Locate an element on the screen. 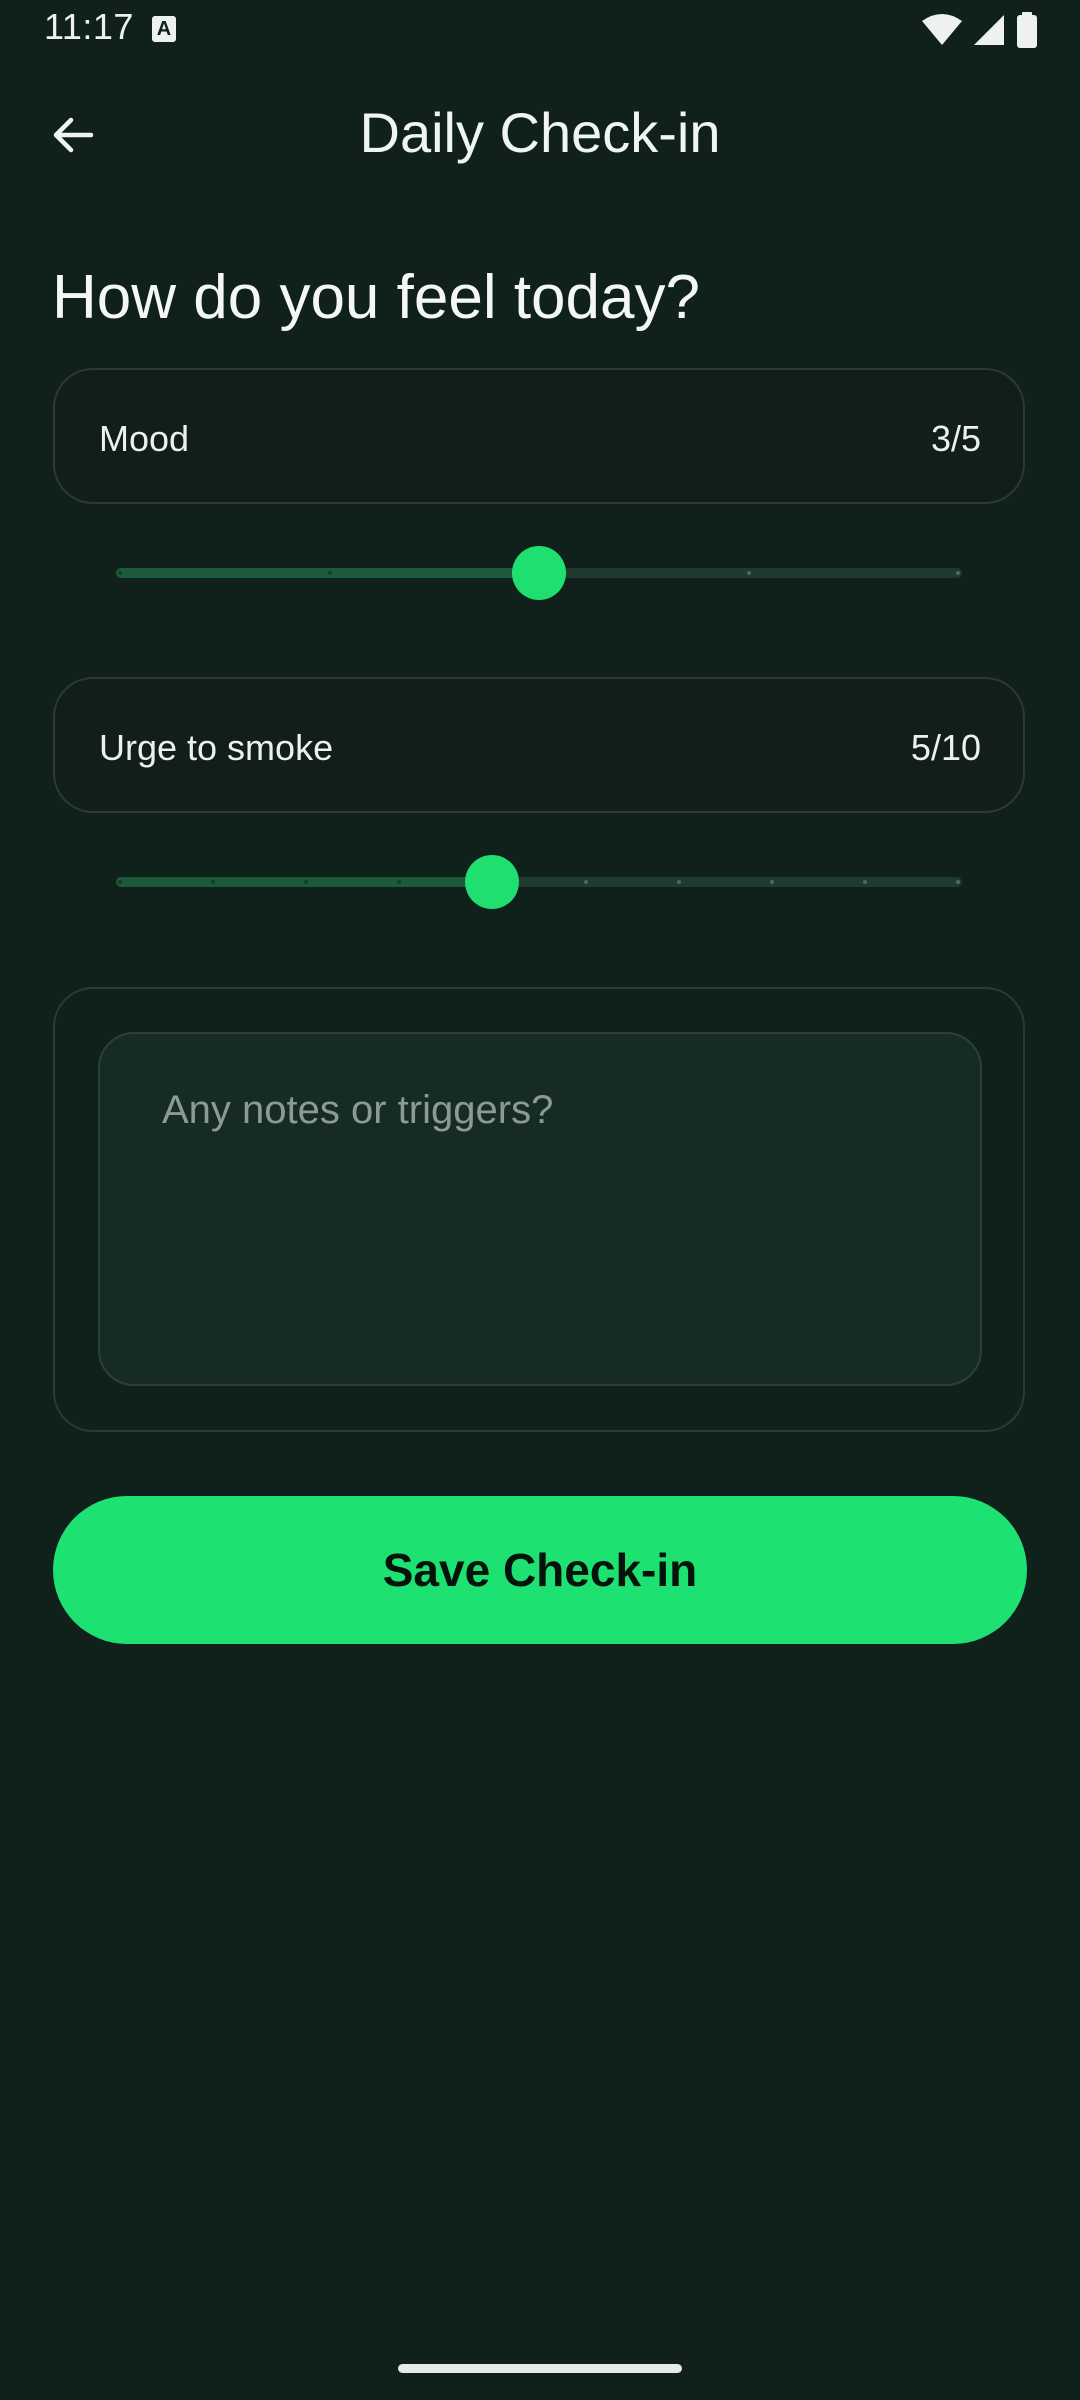 This screenshot has height=2400, width=1080. battery-icon is located at coordinates (1027, 30).